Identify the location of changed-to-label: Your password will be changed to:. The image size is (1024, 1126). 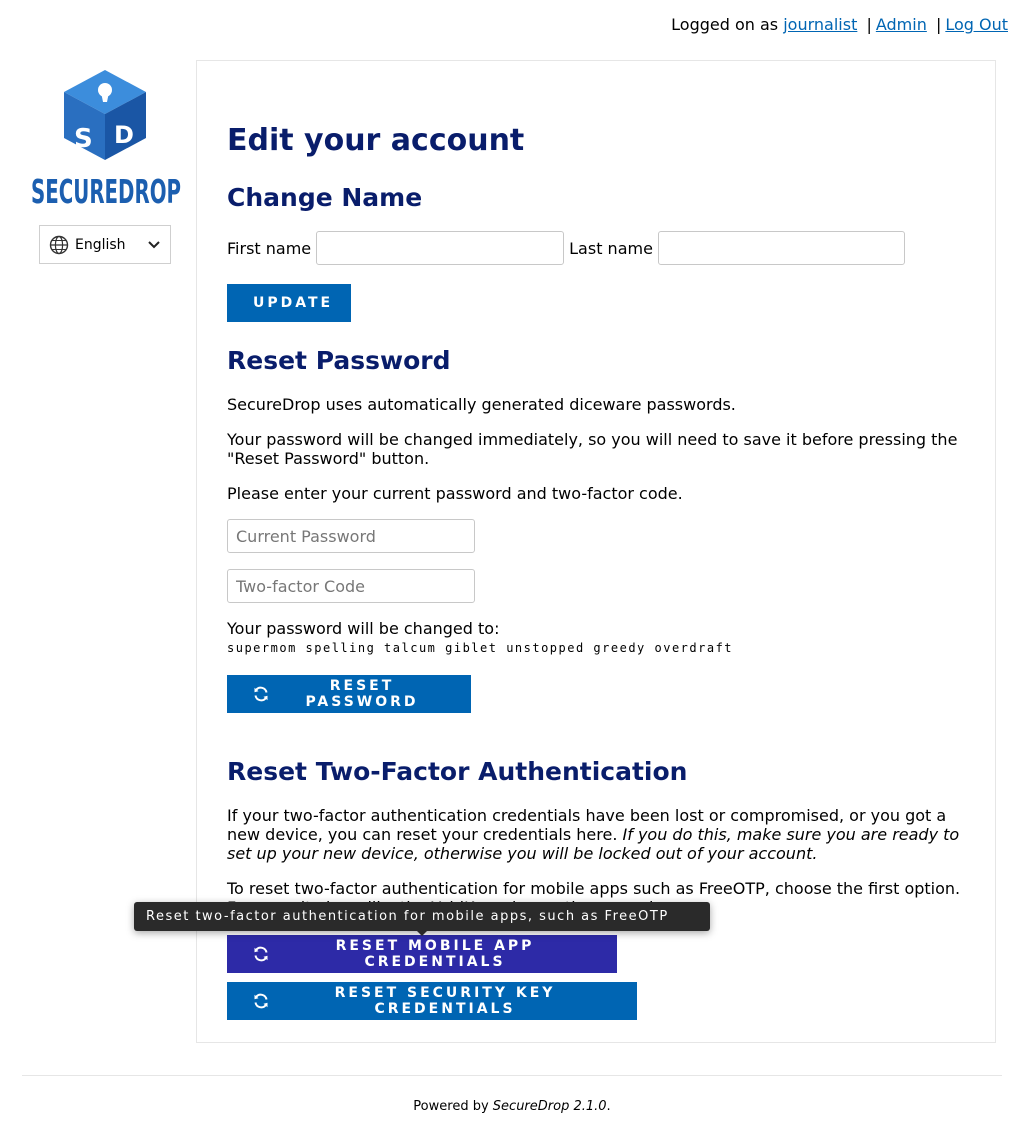
(363, 628).